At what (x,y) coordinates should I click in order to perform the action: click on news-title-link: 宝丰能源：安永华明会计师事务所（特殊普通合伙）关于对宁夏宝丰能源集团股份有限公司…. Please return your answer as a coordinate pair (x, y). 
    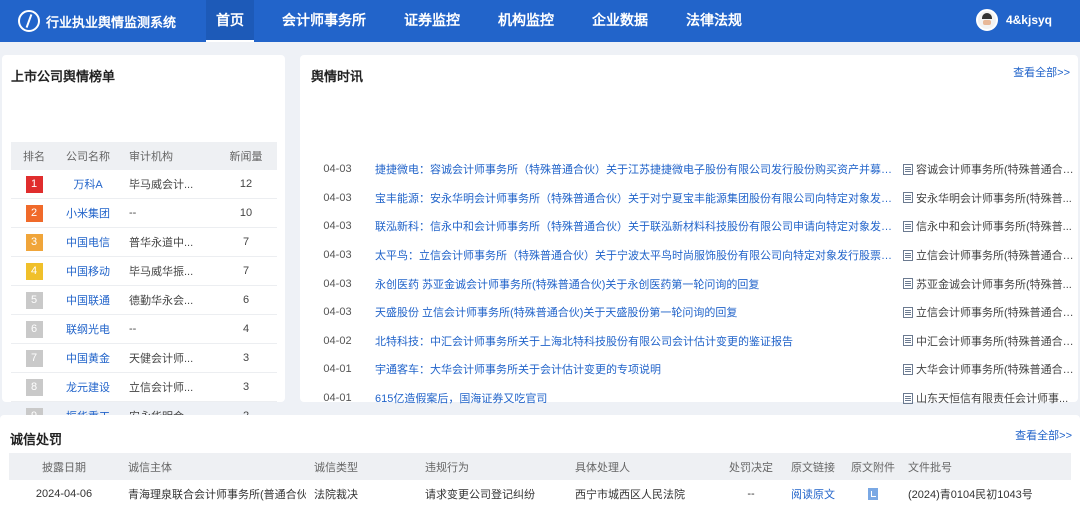
    Looking at the image, I should click on (638, 198).